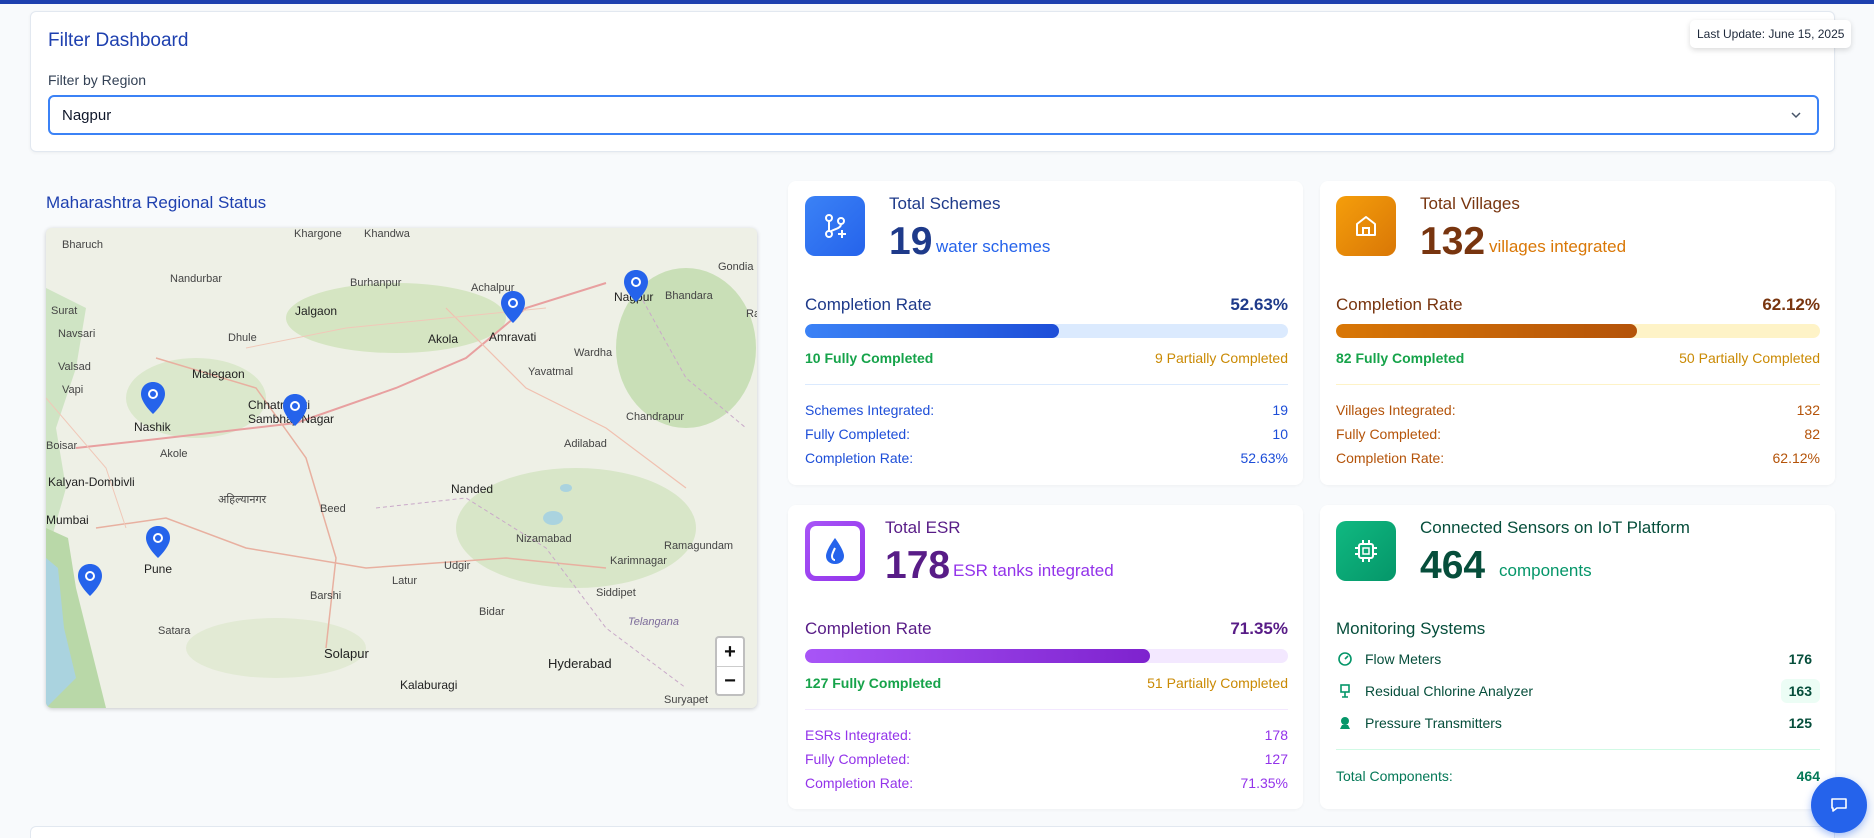 Image resolution: width=1874 pixels, height=838 pixels. I want to click on last-update-badge: Last Update: June 15, 2025, so click(1771, 34).